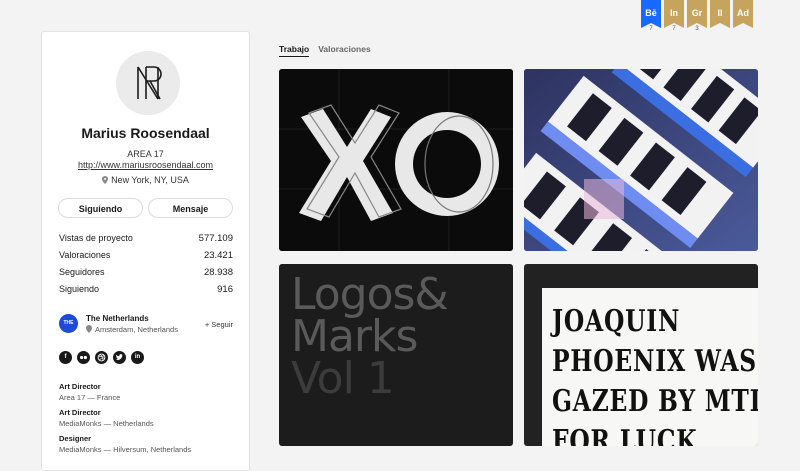  Describe the element at coordinates (218, 272) in the screenshot. I see `stat-value: 28.938` at that location.